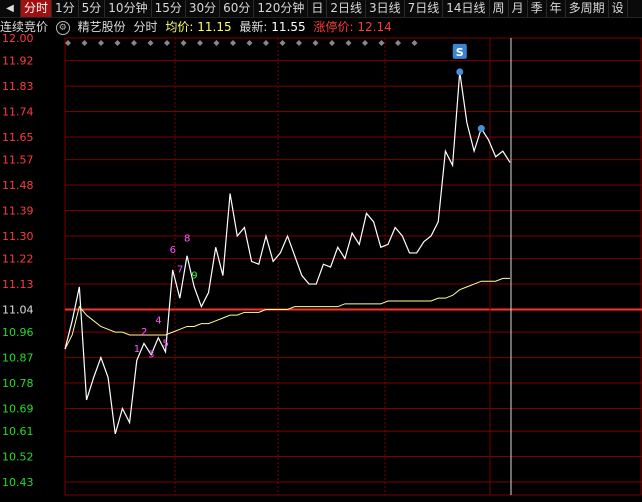 The width and height of the screenshot is (642, 502). I want to click on y-tick-label: 11.30, so click(18, 236).